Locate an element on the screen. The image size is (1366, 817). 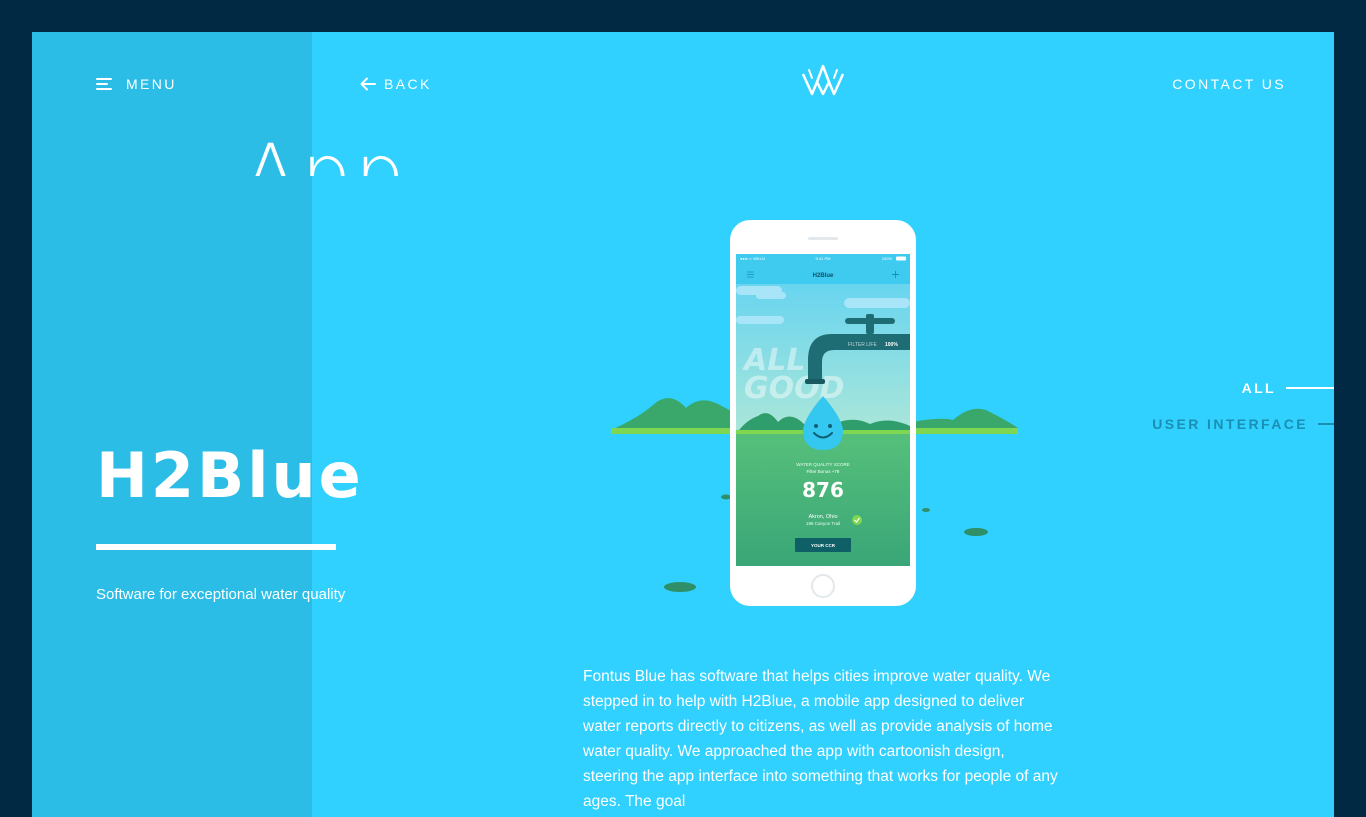
background-word: App is located at coordinates (326, 152).